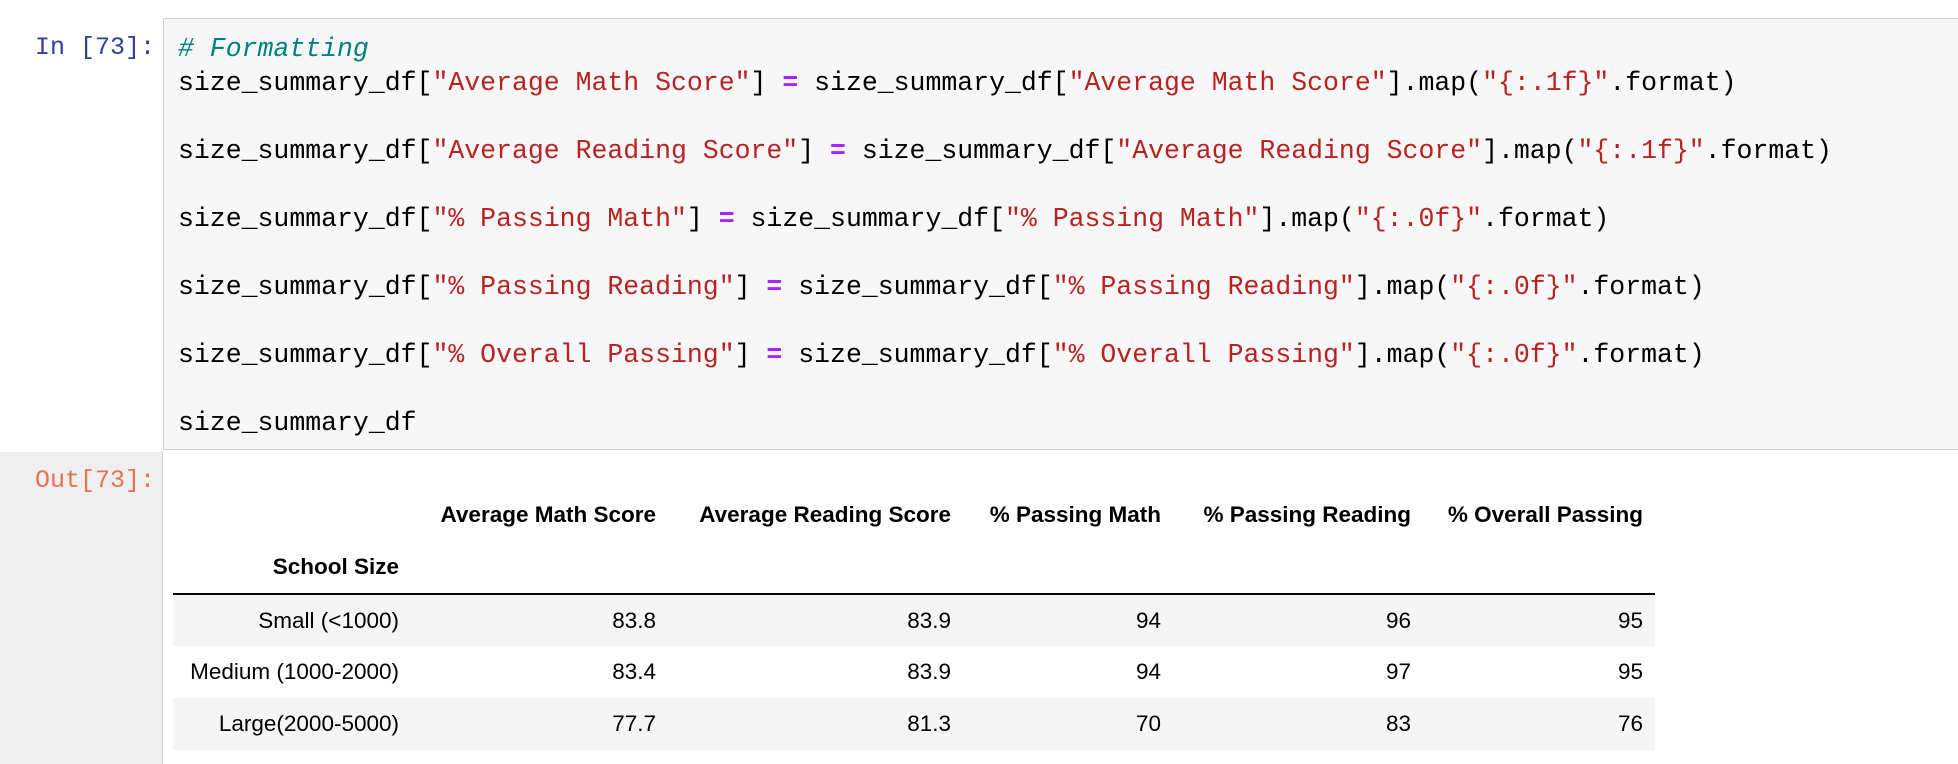  Describe the element at coordinates (1075, 514) in the screenshot. I see `column-header: % Passing Math` at that location.